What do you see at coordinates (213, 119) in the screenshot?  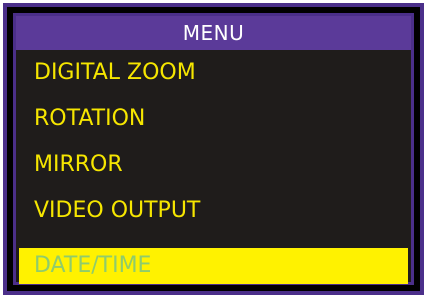 I see `menu-item-rotation: ROTATION` at bounding box center [213, 119].